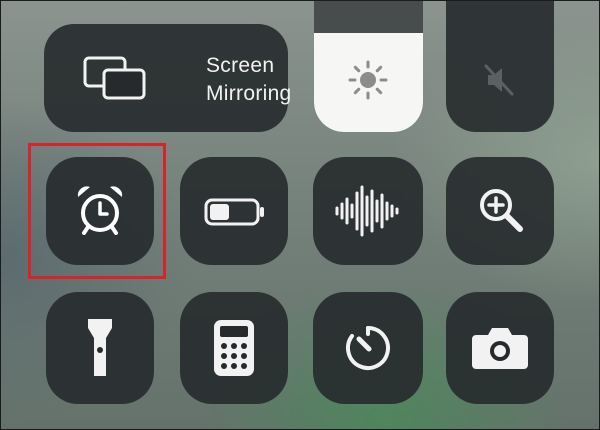 This screenshot has height=430, width=600. I want to click on timer-button, so click(368, 348).